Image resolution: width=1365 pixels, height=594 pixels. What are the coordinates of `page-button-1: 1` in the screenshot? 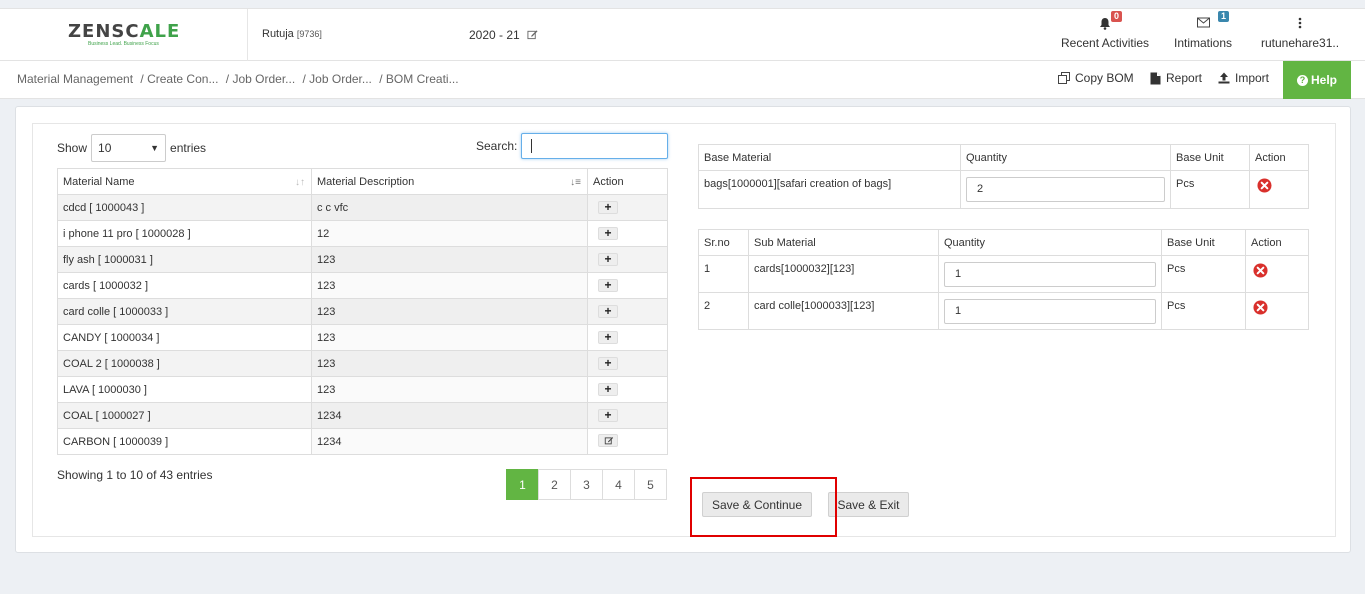 It's located at (522, 484).